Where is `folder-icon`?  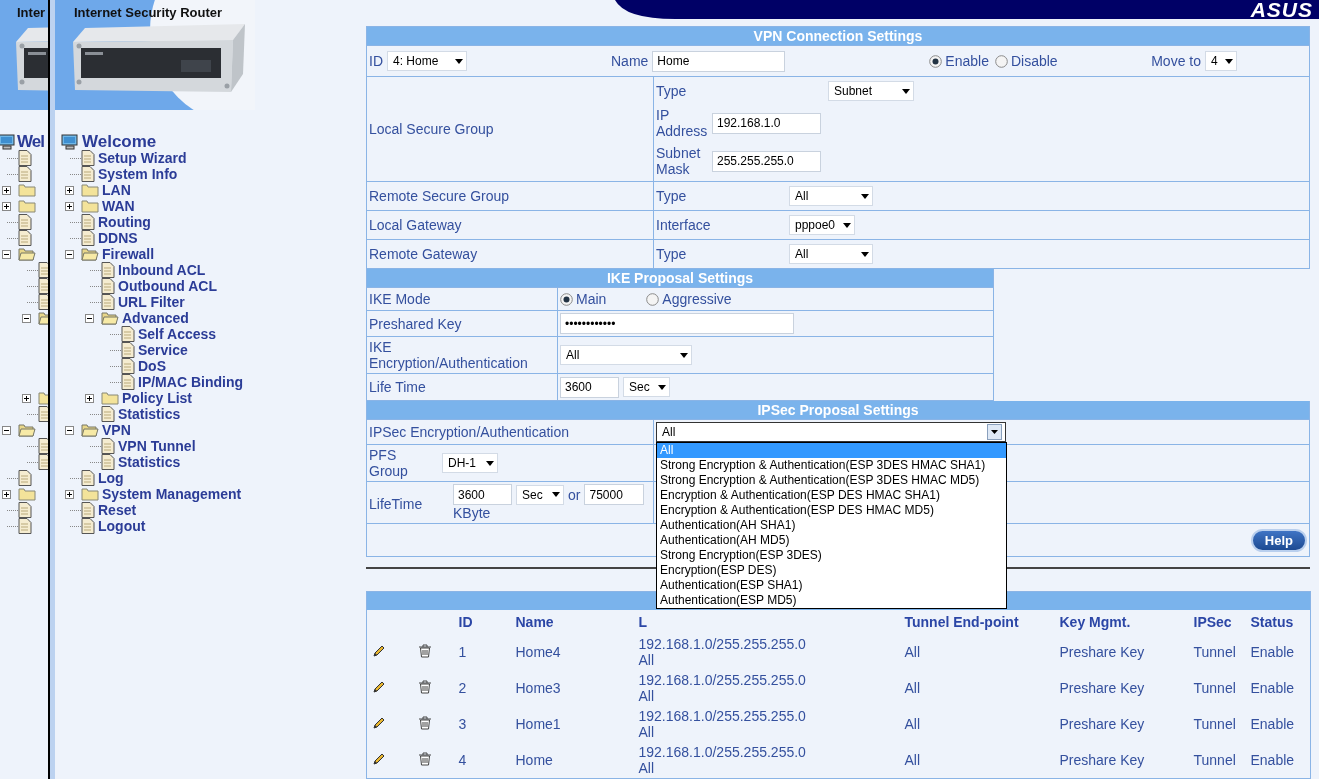
folder-icon is located at coordinates (27, 206).